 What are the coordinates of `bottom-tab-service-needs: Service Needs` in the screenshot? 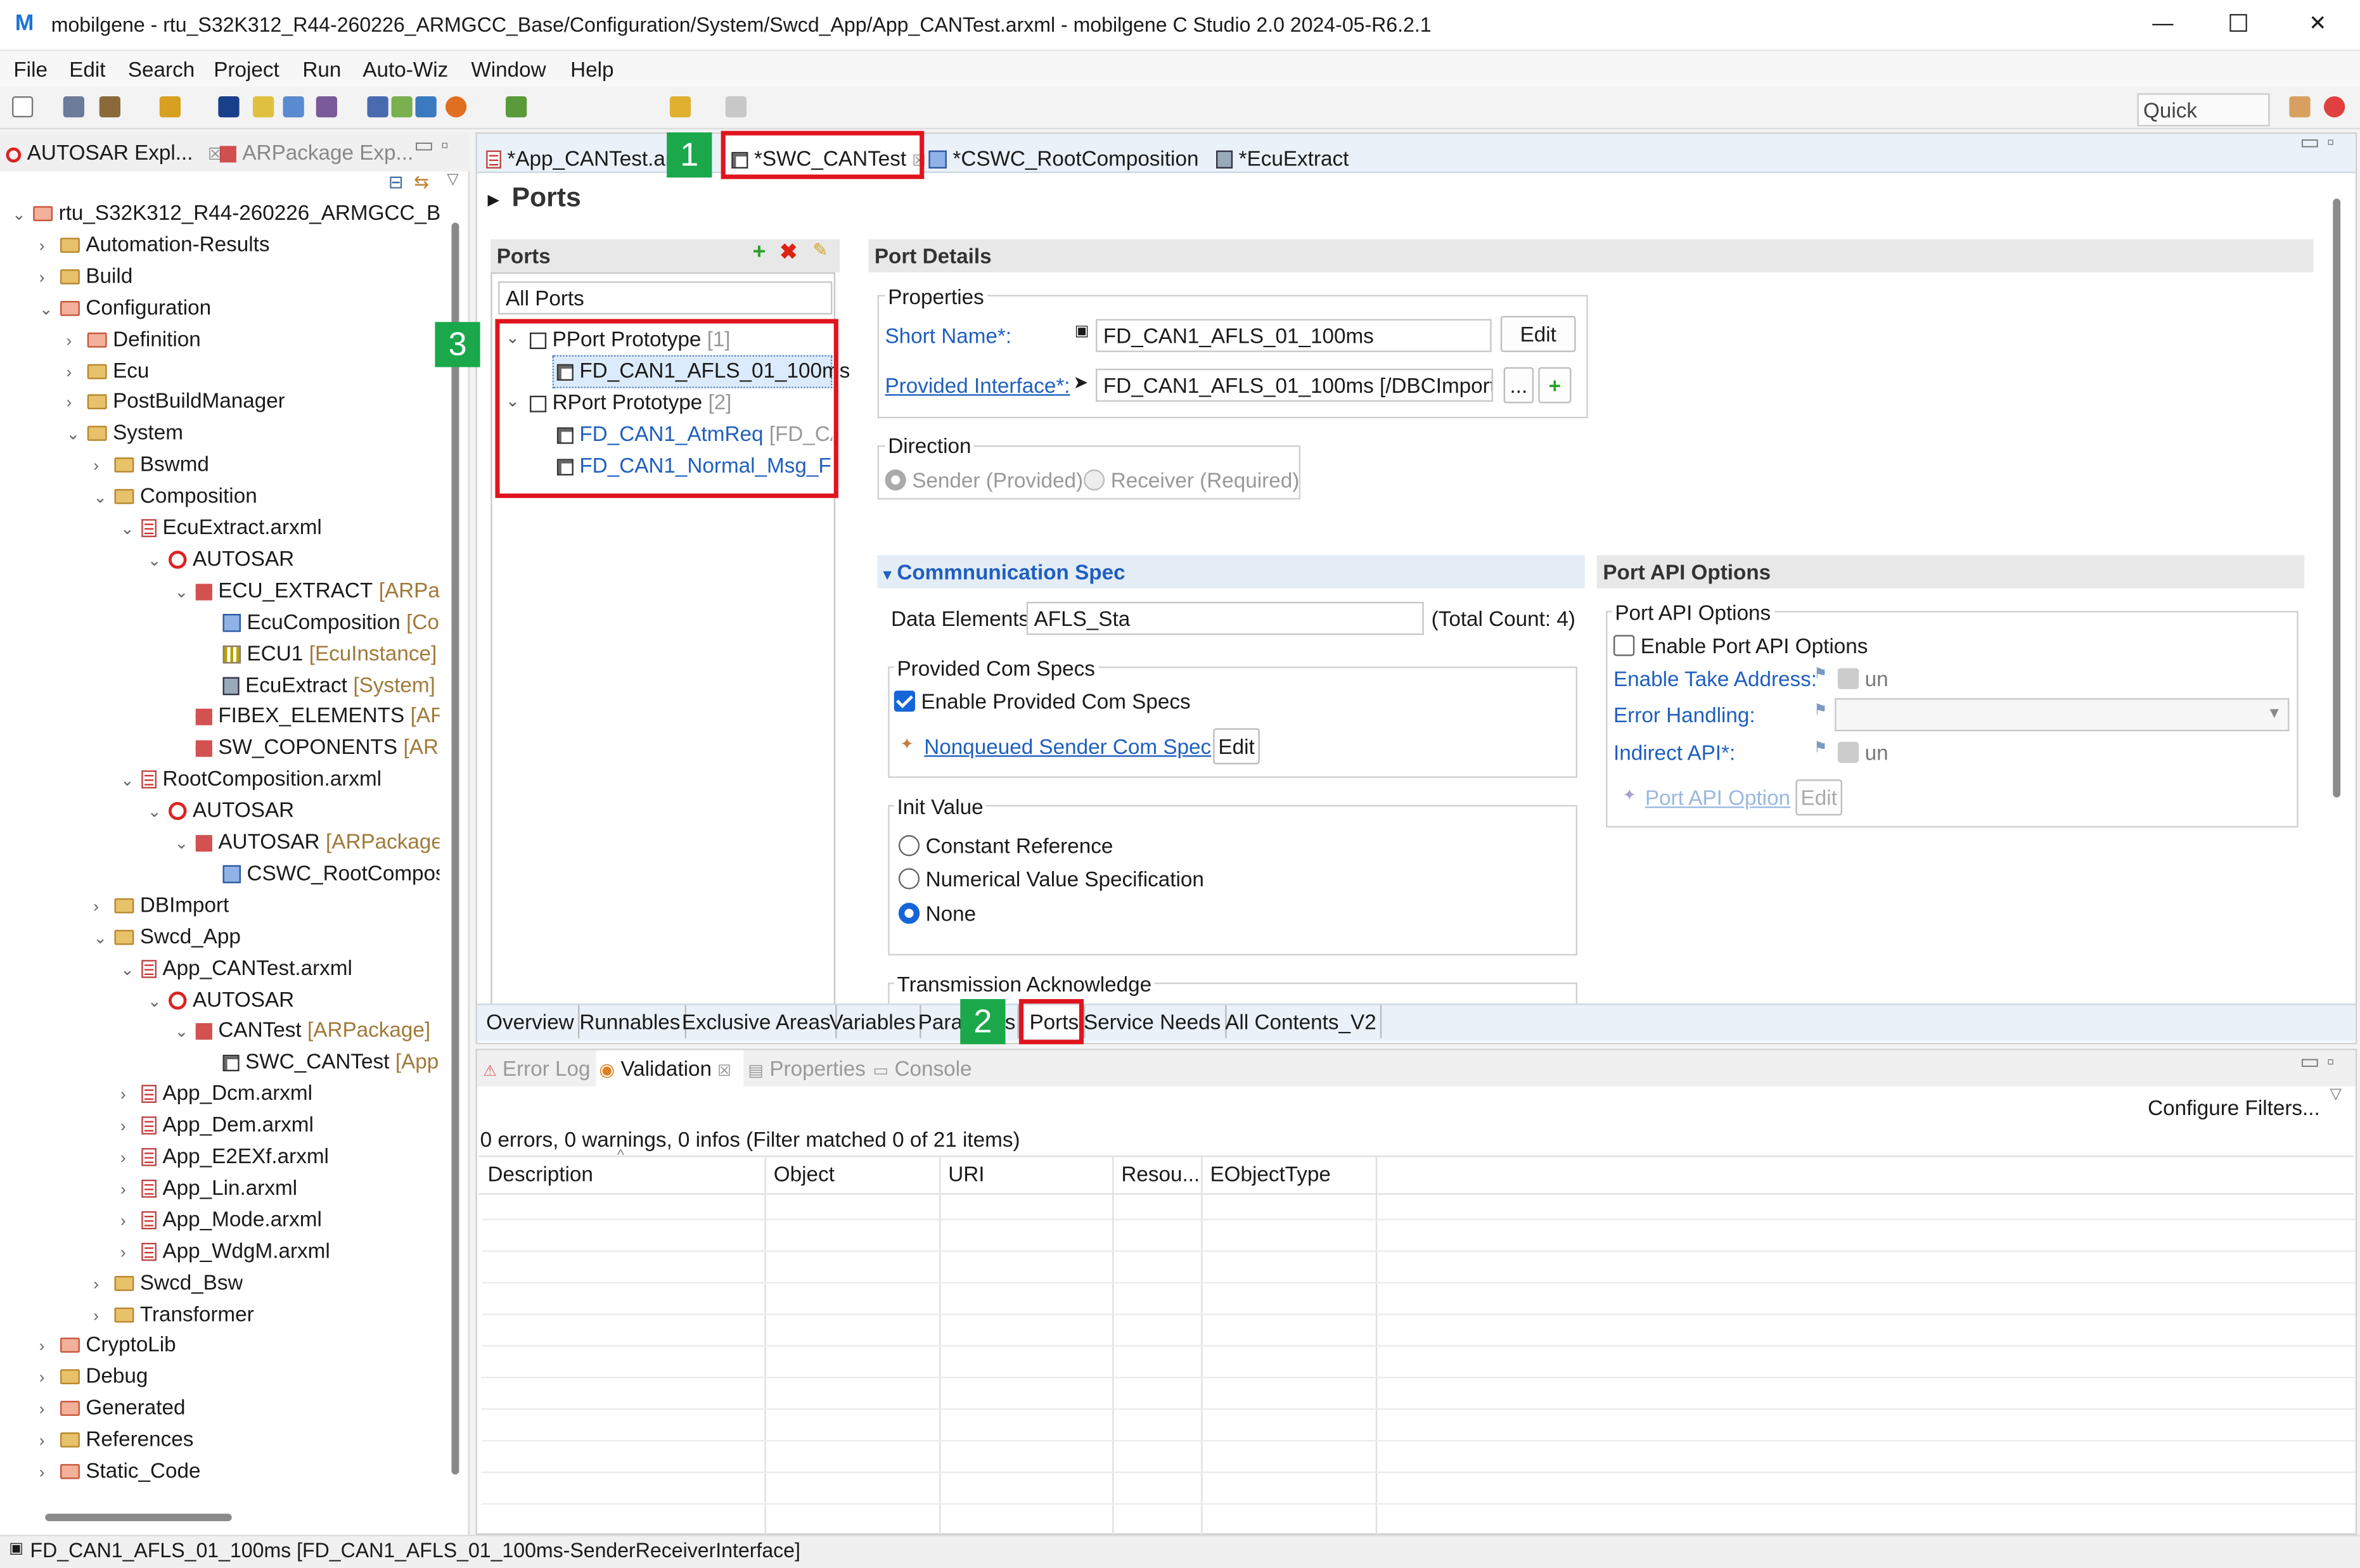 It's located at (1153, 1021).